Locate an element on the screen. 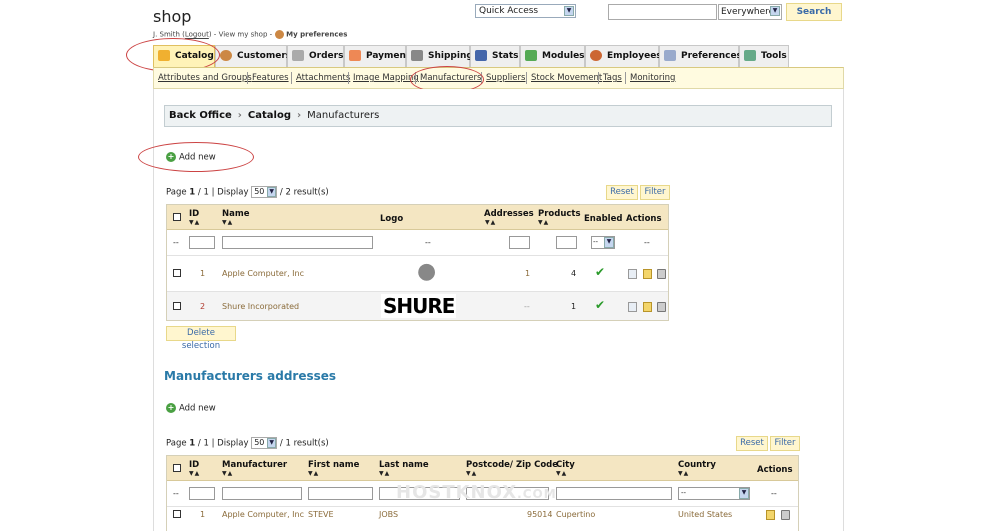 This screenshot has width=996, height=531. search-button: Search is located at coordinates (814, 12).